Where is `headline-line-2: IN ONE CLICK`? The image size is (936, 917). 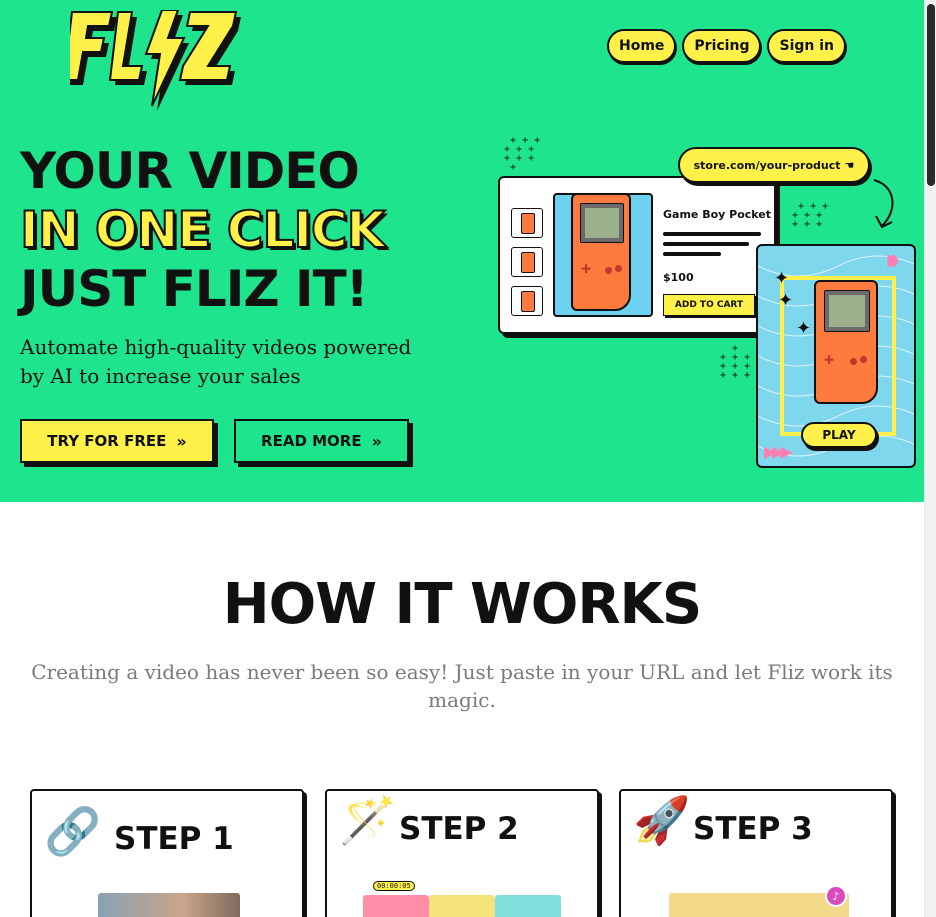 headline-line-2: IN ONE CLICK is located at coordinates (202, 230).